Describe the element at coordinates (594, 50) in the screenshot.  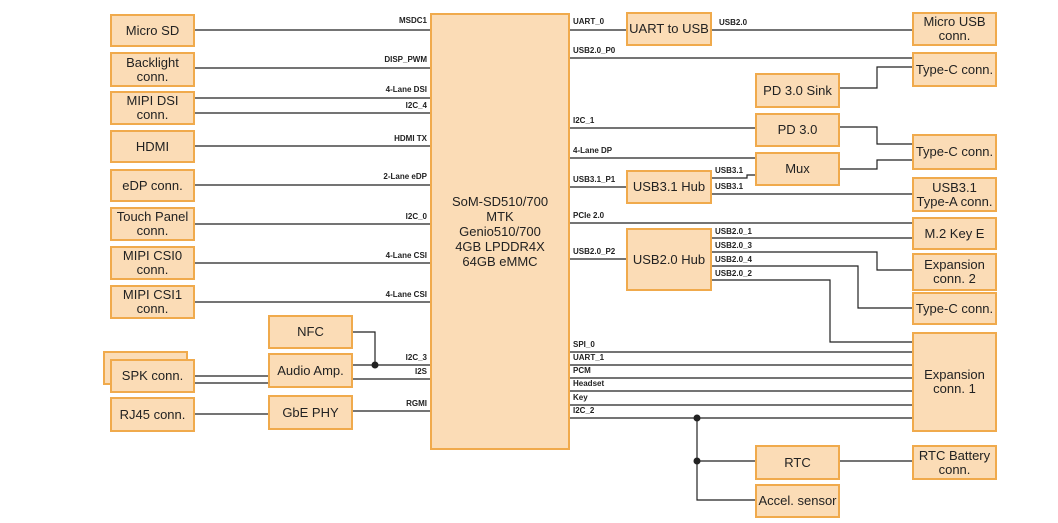
I see `signal-label: USB2.0_P0` at that location.